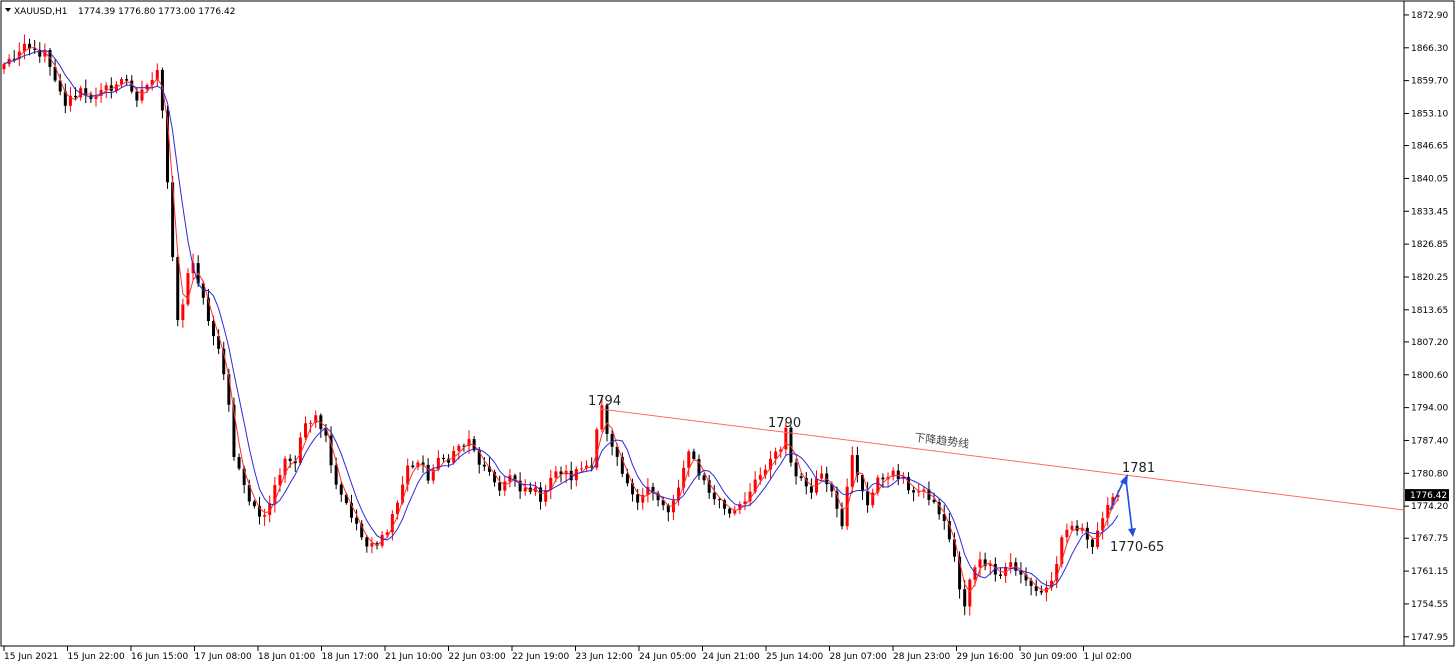 This screenshot has width=1455, height=669. What do you see at coordinates (96, 657) in the screenshot?
I see `x-tick-label: 15 Jun 22:00` at bounding box center [96, 657].